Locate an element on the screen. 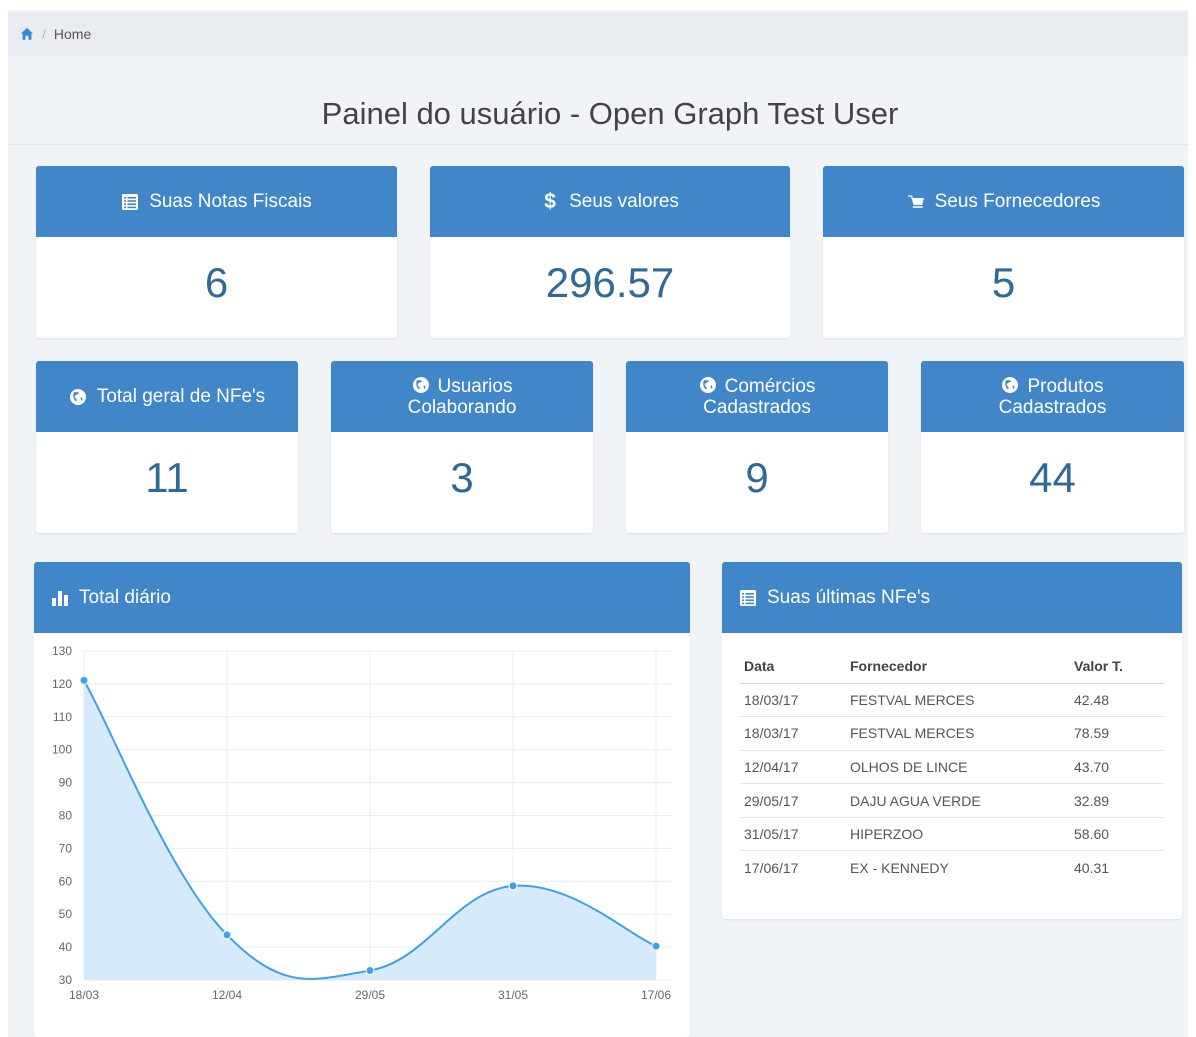  x-tick-label: 17/06 is located at coordinates (656, 995).